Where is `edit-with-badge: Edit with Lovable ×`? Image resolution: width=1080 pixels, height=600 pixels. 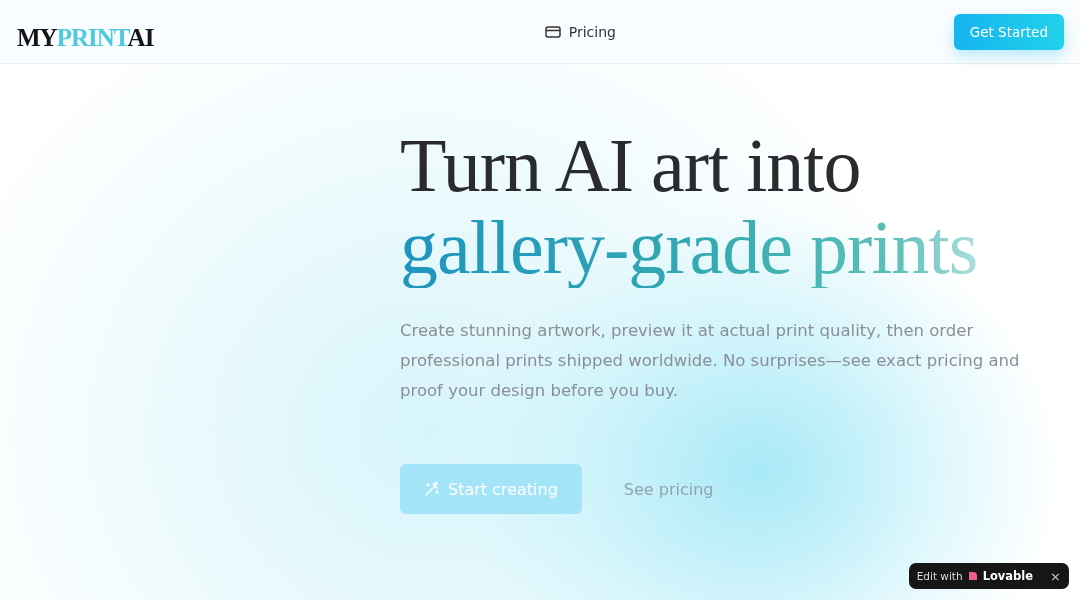
edit-with-badge: Edit with Lovable × is located at coordinates (988, 576).